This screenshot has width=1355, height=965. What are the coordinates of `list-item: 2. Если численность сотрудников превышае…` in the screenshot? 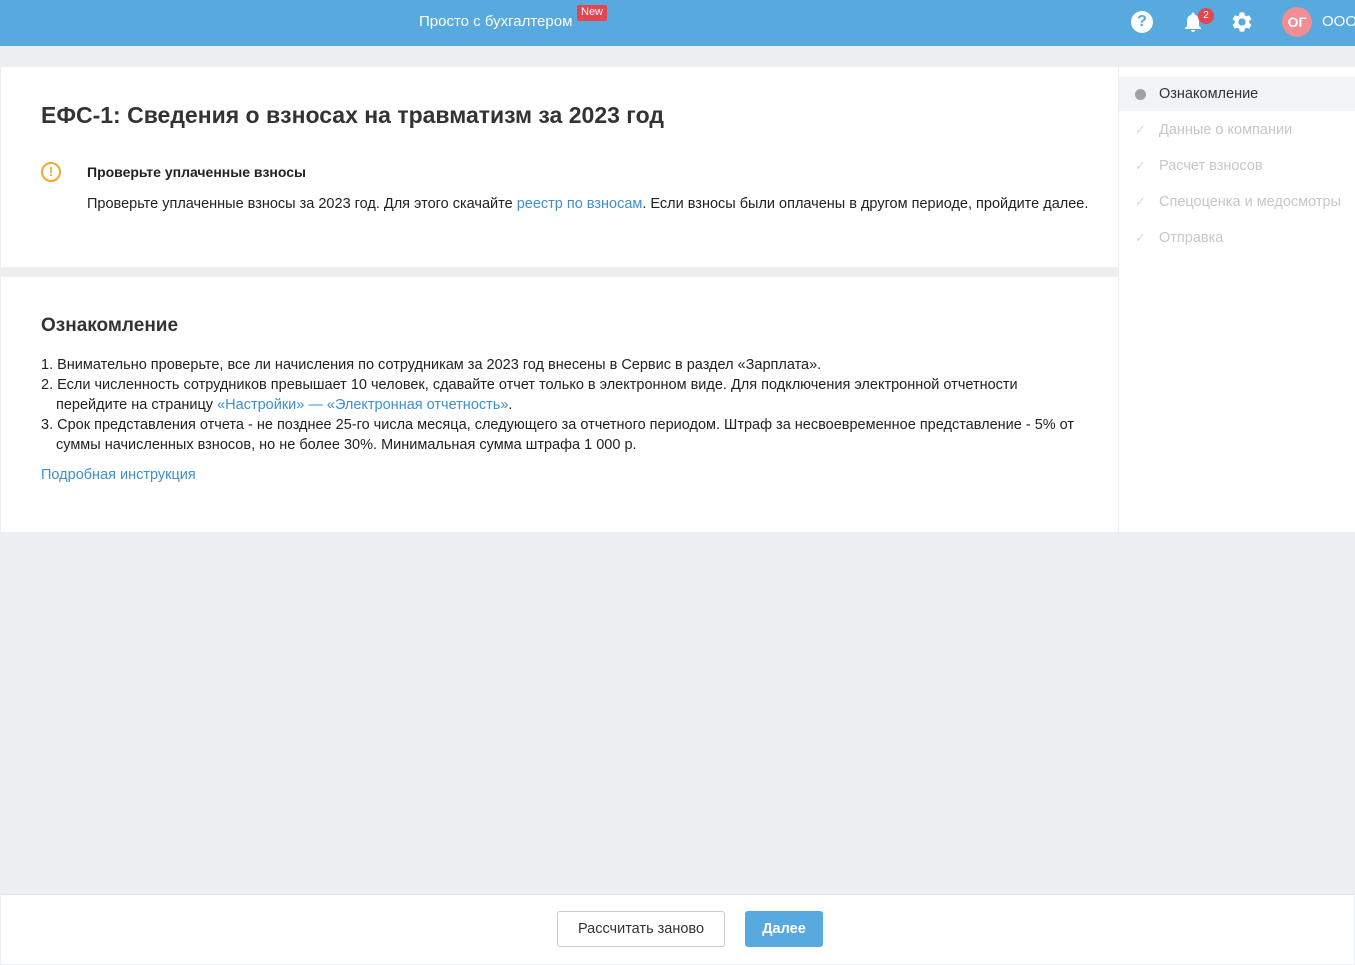 It's located at (566, 395).